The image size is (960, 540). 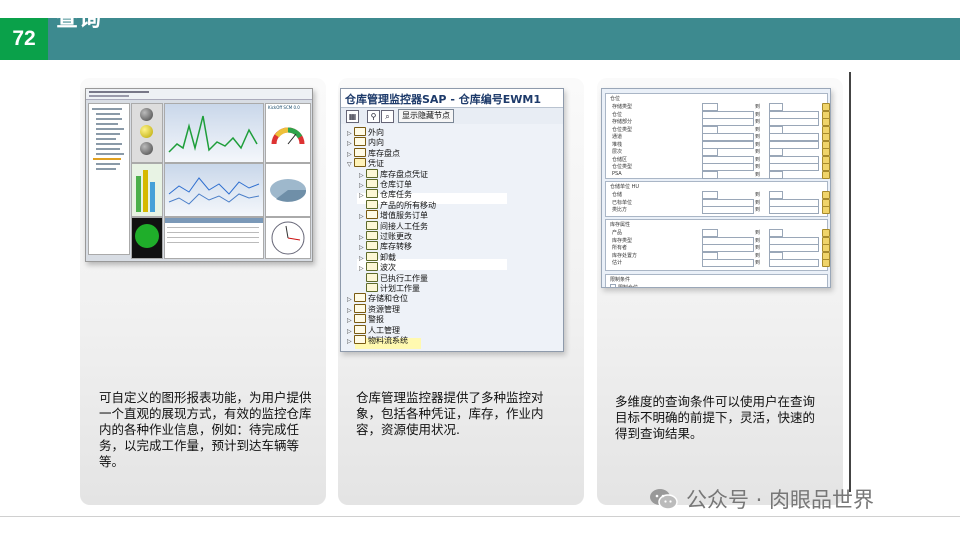 I want to click on tree-node: ▷ 仓库任务, so click(x=385, y=194).